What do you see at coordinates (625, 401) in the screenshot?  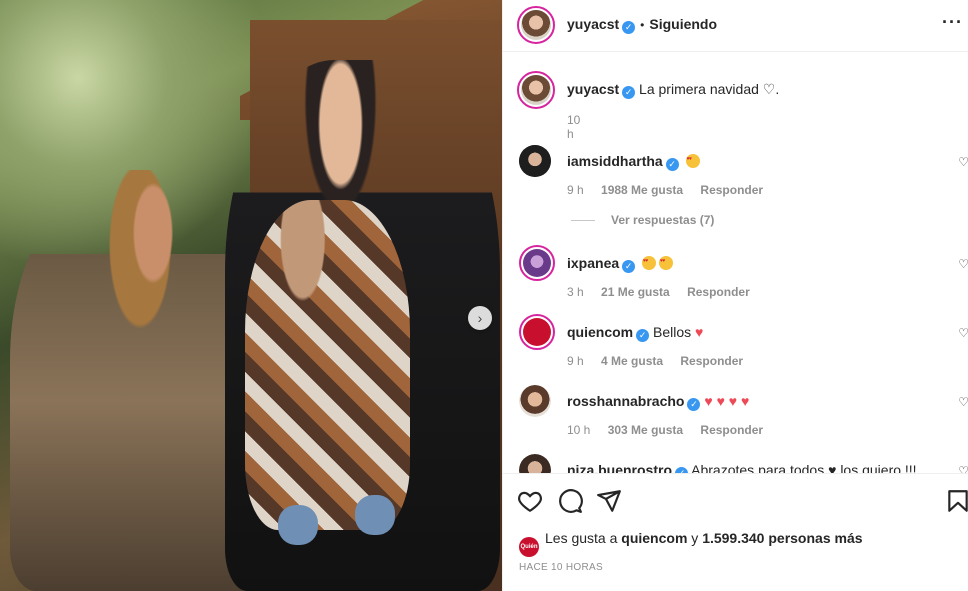 I see `commenter-username: rosshannabracho` at bounding box center [625, 401].